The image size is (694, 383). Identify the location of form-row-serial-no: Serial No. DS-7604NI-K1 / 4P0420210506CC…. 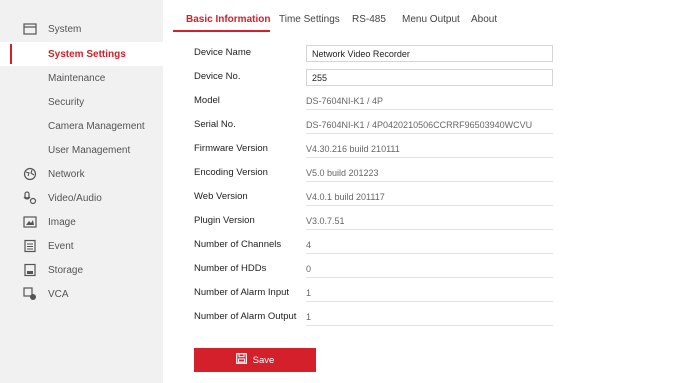
(374, 125).